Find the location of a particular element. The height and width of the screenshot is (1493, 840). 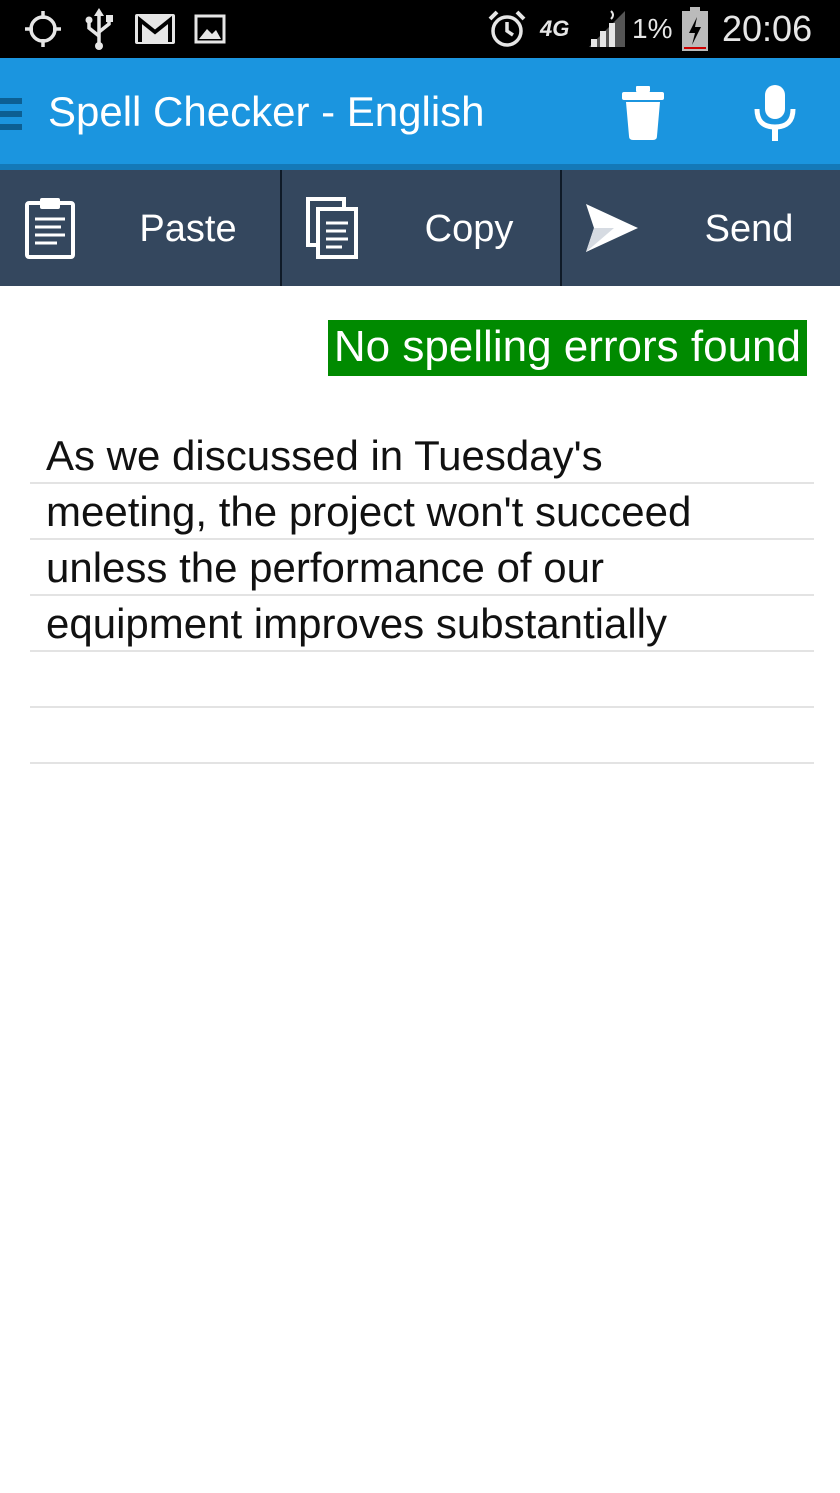

gmail-icon is located at coordinates (155, 29).